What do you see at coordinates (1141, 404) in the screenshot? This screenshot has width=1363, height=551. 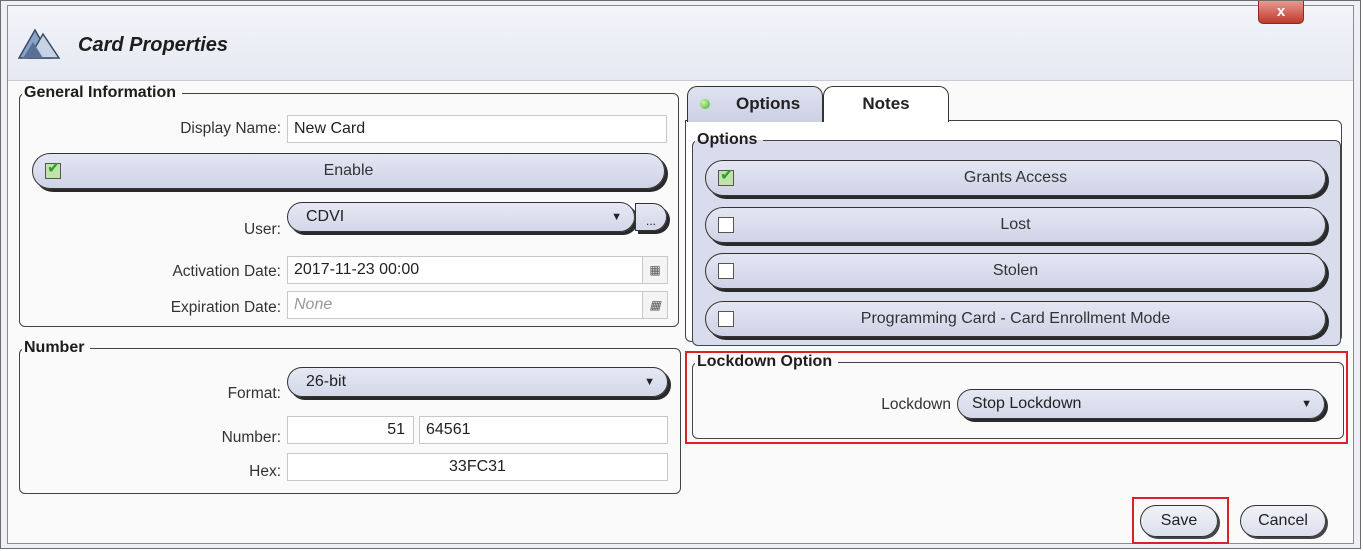 I see `lockdown-select: Stop Lockdown ▼` at bounding box center [1141, 404].